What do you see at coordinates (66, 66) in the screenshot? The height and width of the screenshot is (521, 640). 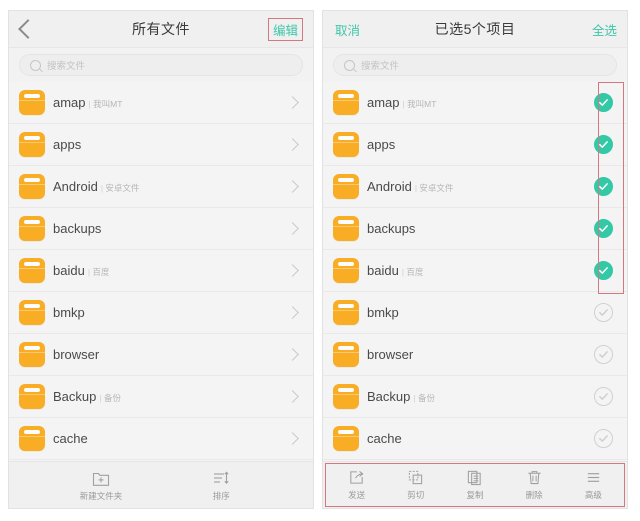 I see `search-placeholder: 搜索文件` at bounding box center [66, 66].